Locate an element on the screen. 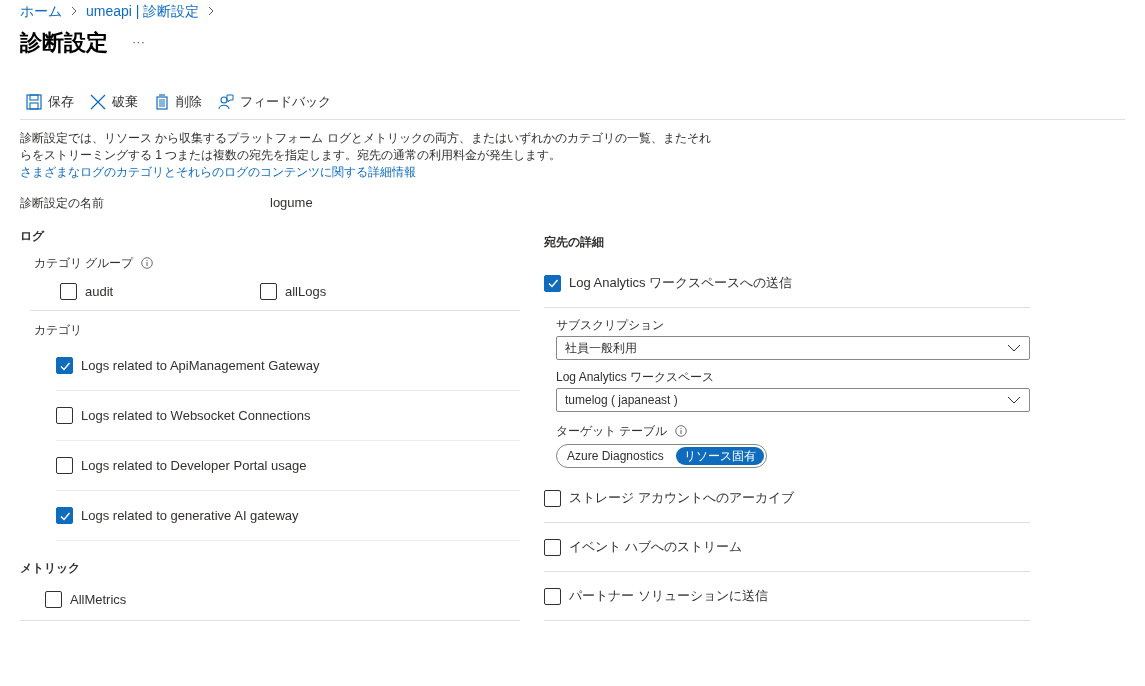 The height and width of the screenshot is (686, 1145). dropdown-value: tumelog ( japaneast ) is located at coordinates (621, 400).